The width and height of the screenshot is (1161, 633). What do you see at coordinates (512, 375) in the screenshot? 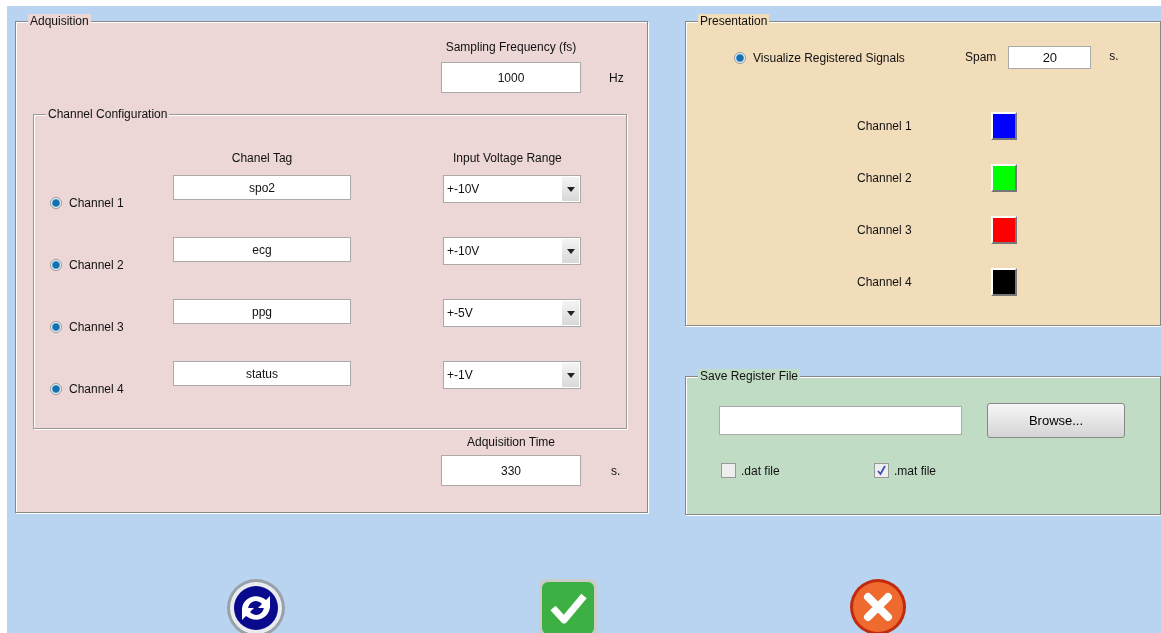
I see `voltage-range-dropdown: +-1V` at bounding box center [512, 375].